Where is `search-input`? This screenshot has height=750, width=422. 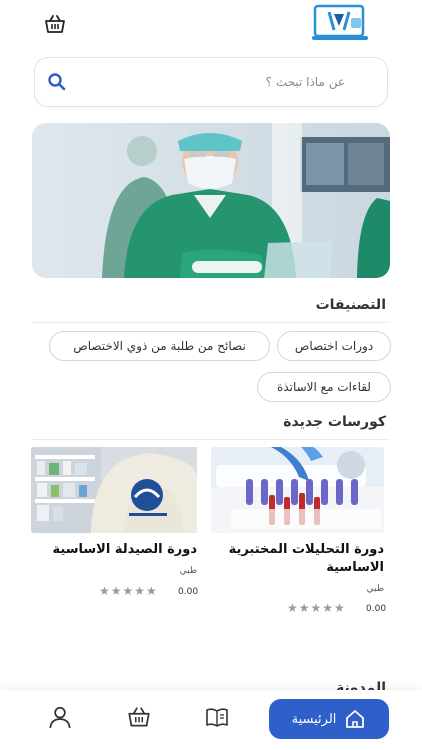
search-input is located at coordinates (215, 82).